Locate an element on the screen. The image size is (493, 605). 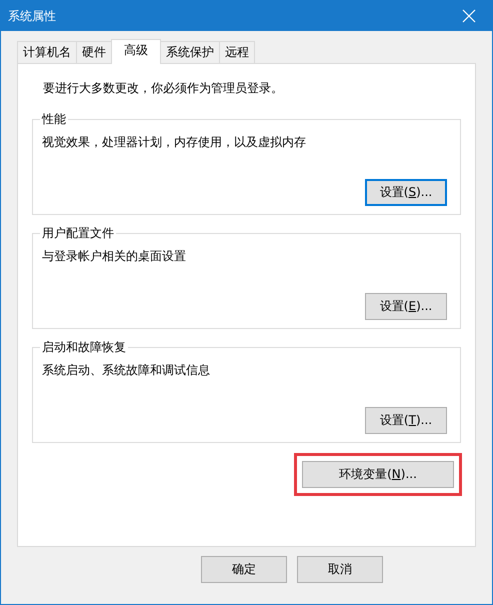
tab: 远程 is located at coordinates (237, 52).